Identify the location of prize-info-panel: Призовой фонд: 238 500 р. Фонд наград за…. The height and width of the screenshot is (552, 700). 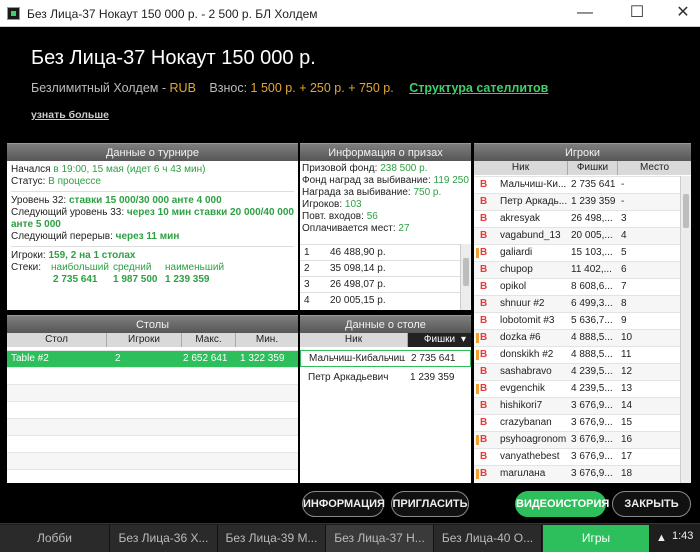
(385, 235).